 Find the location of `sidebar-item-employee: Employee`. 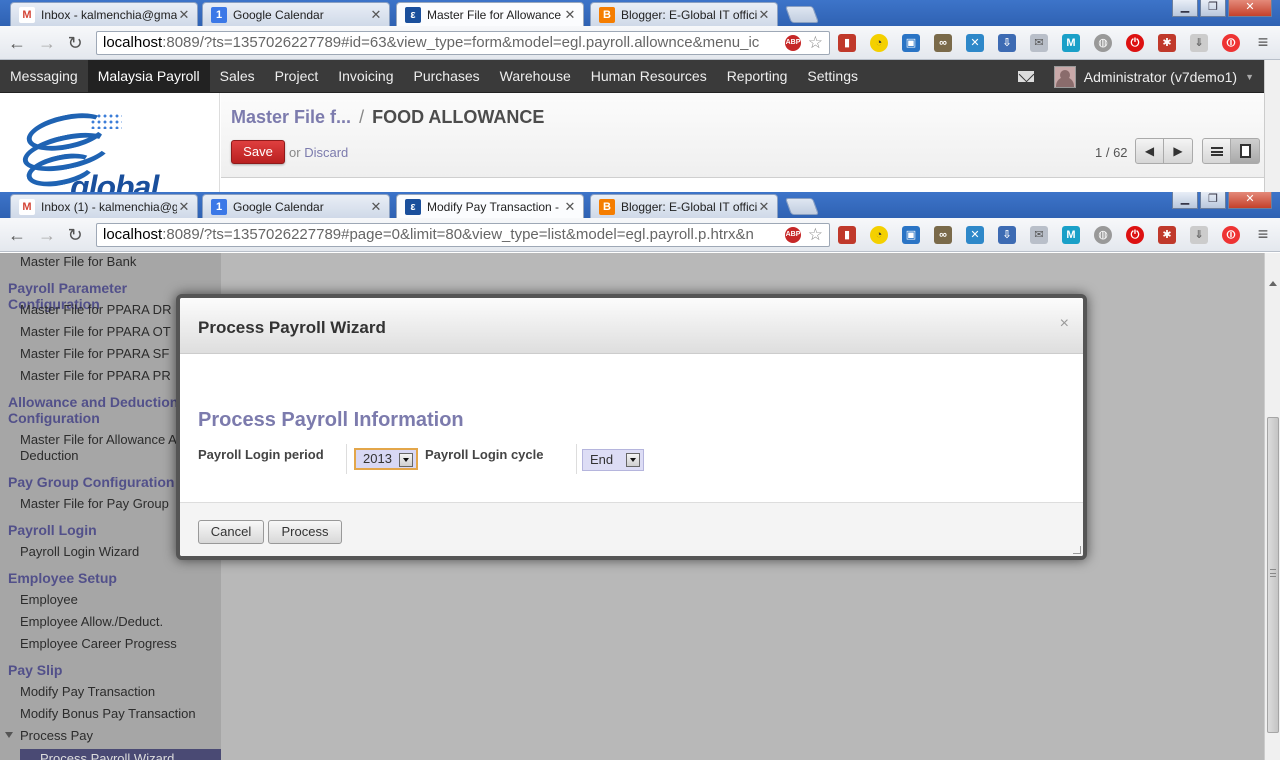

sidebar-item-employee: Employee is located at coordinates (49, 600).